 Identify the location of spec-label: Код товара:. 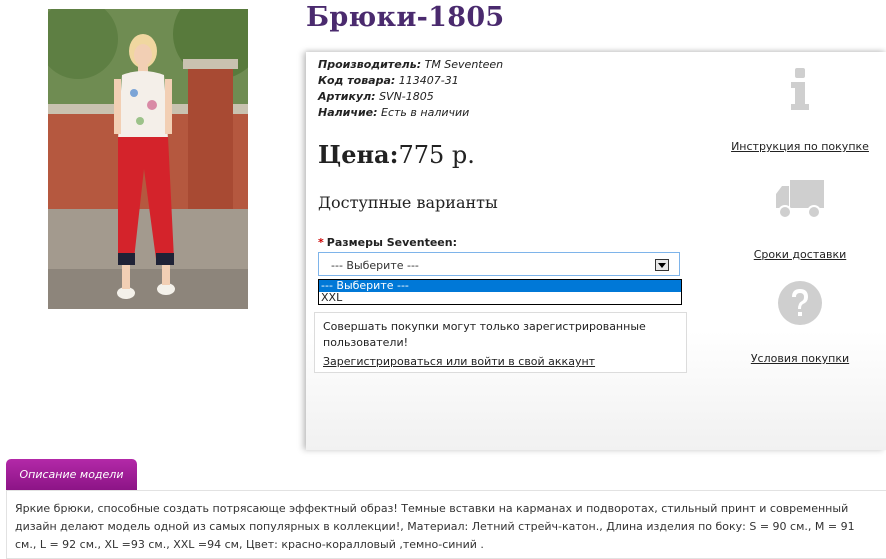
(357, 80).